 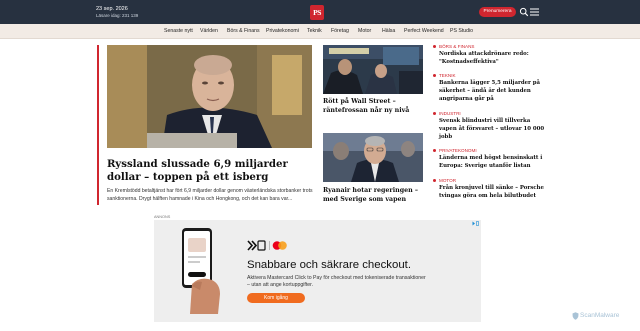 I want to click on nav-item-ps-studio: PS Studio, so click(x=461, y=31).